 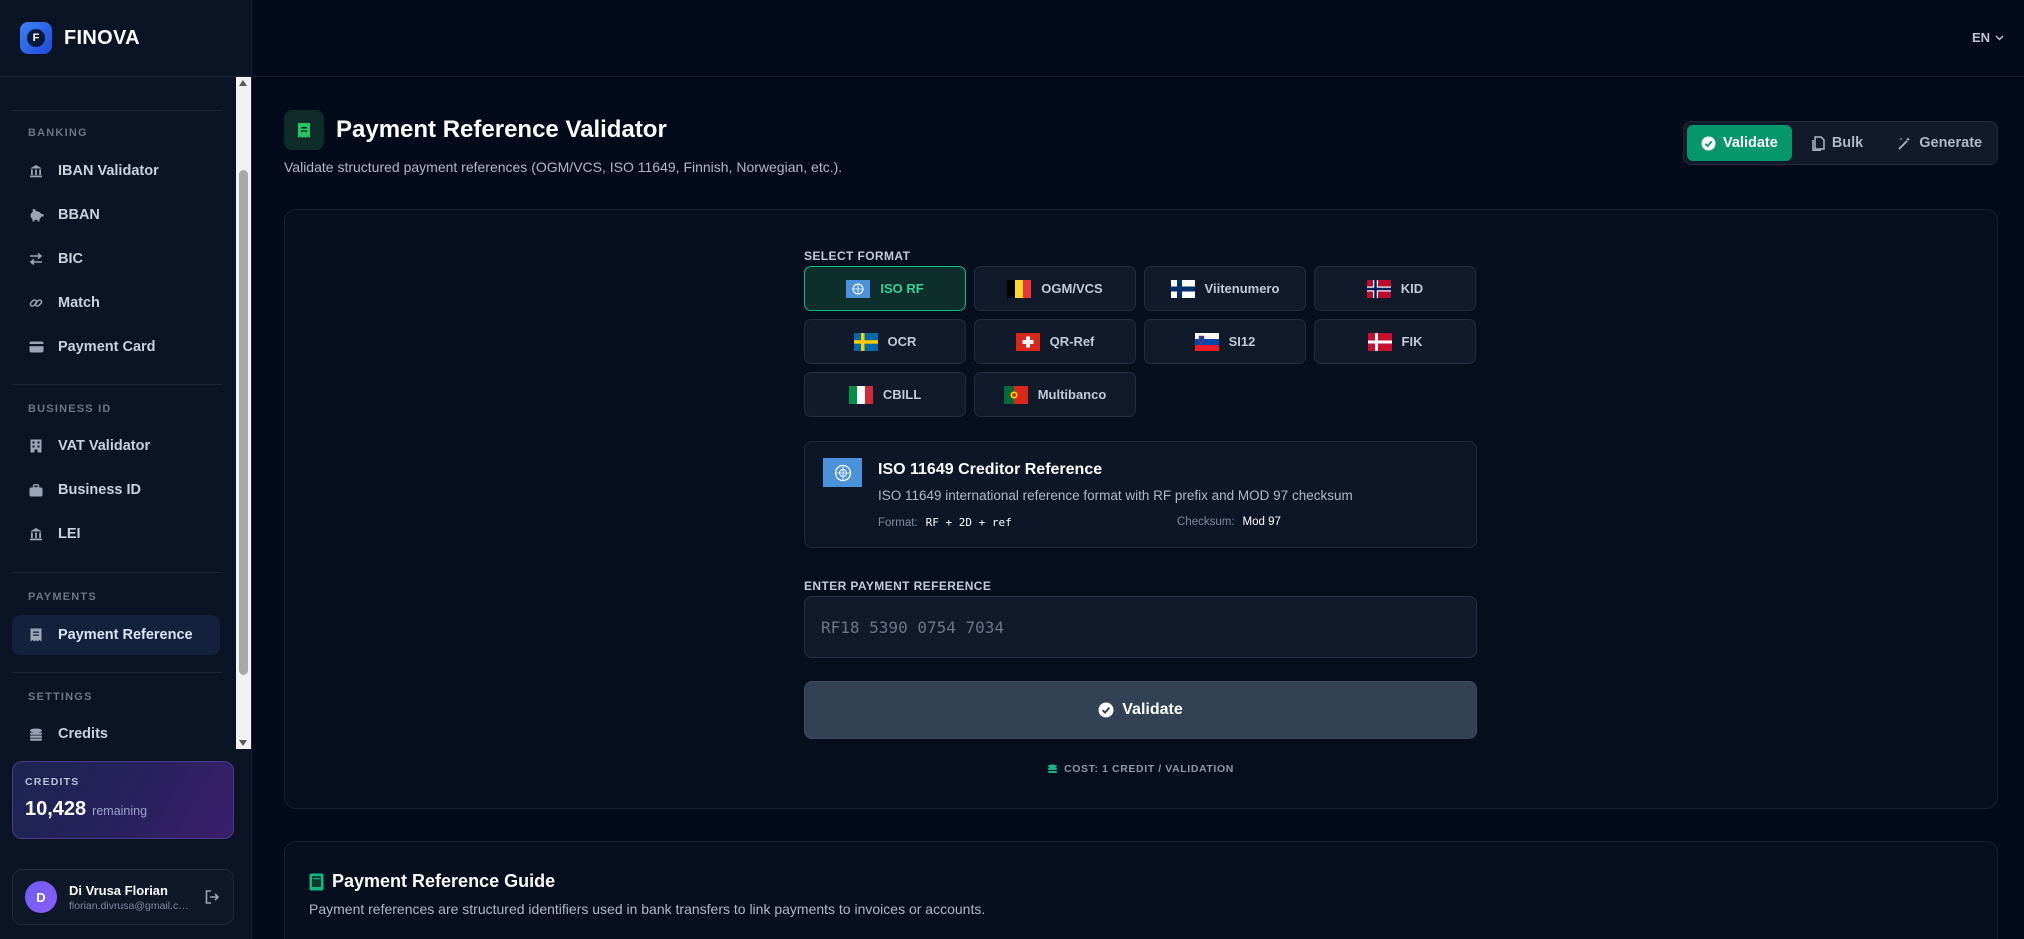 I want to click on format-fik-button: FIK, so click(x=1395, y=341).